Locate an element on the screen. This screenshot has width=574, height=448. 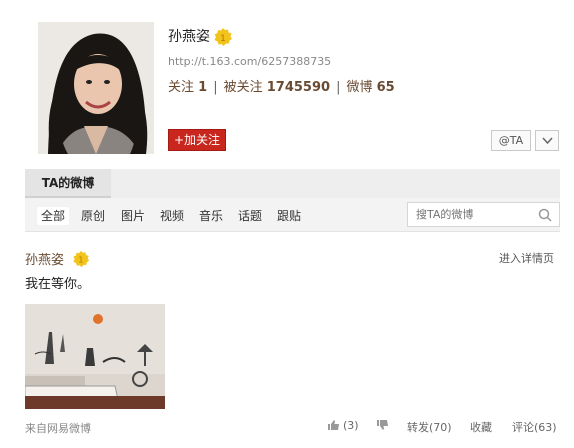
search-icon is located at coordinates (545, 215).